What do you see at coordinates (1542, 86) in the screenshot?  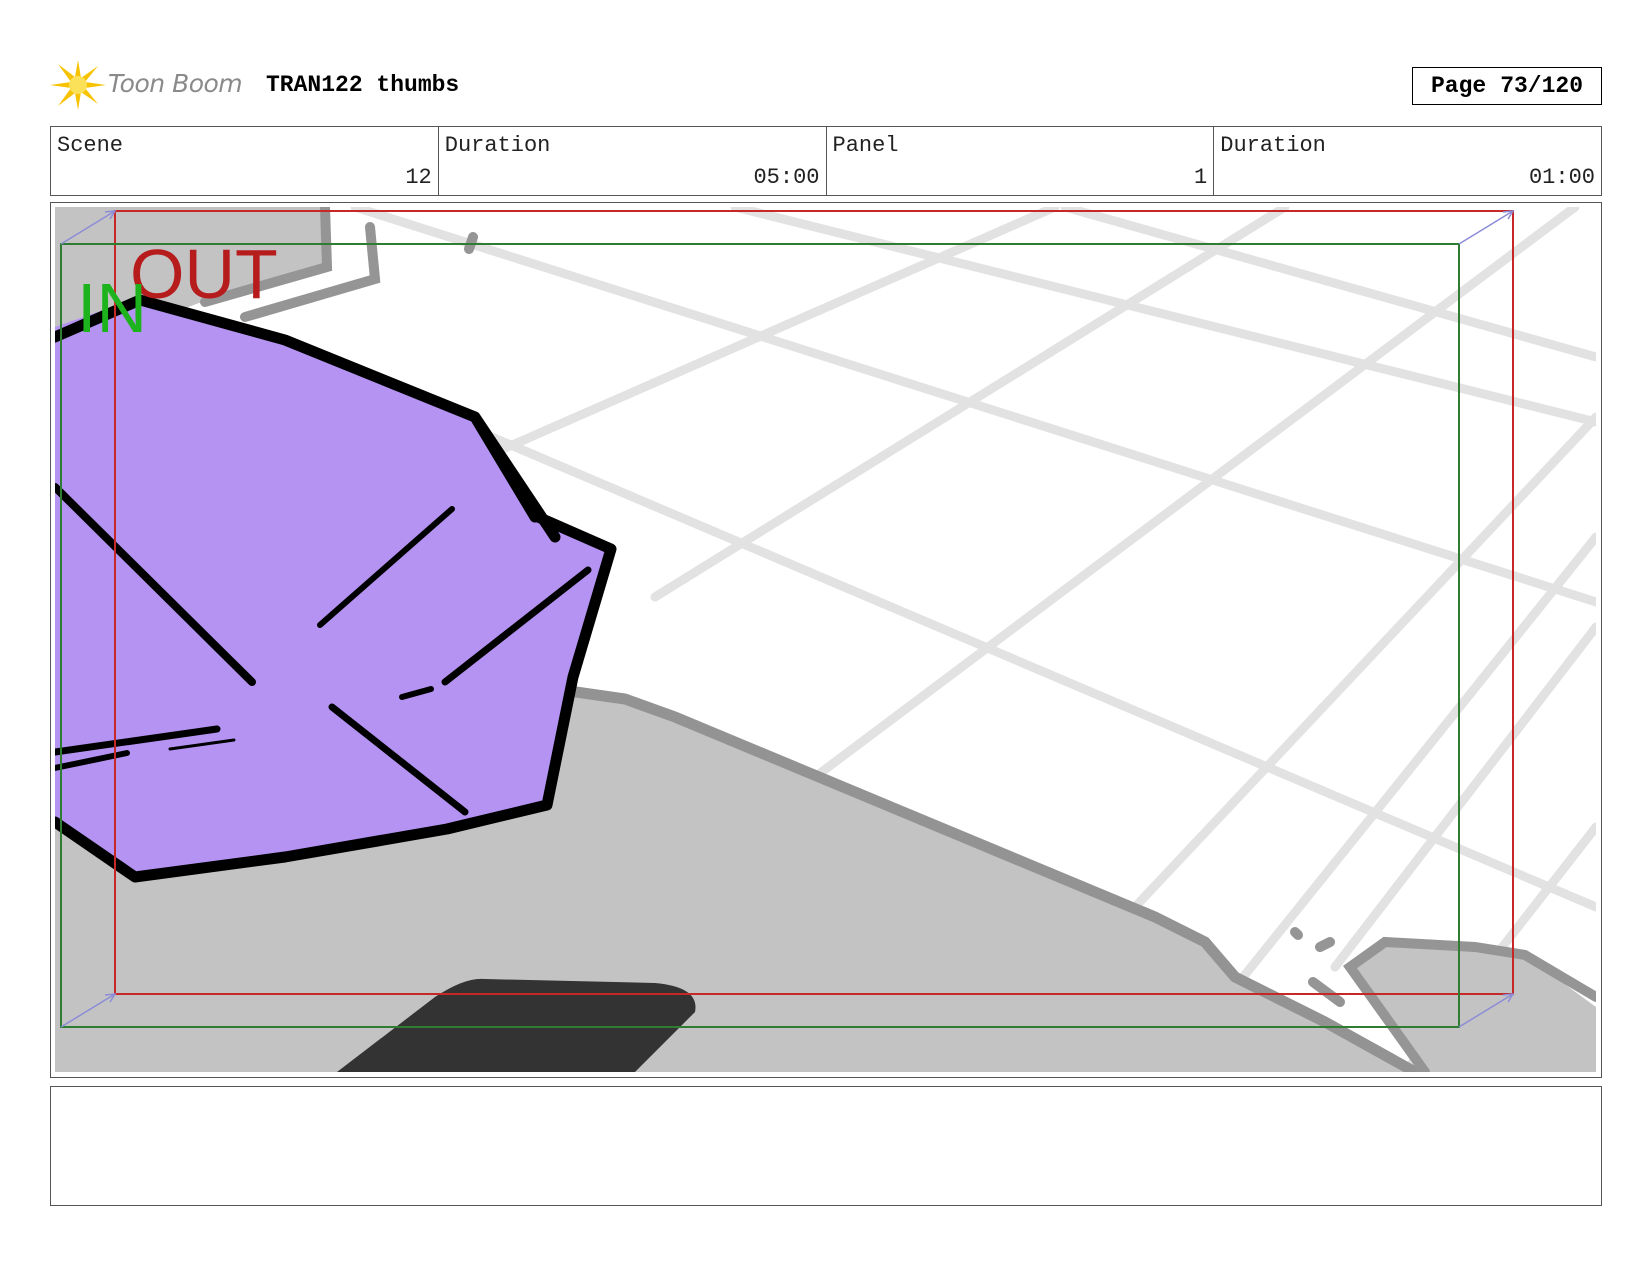 I see `page-number: 73/120` at bounding box center [1542, 86].